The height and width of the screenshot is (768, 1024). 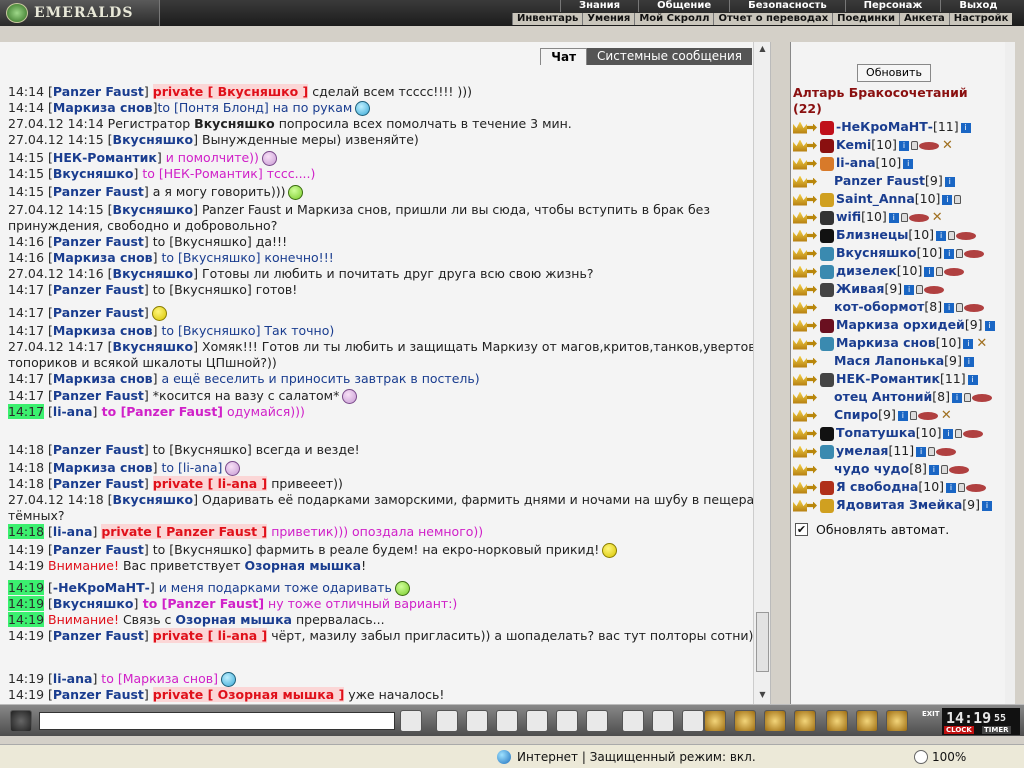 What do you see at coordinates (547, 19) in the screenshot?
I see `submenu-inventory: Инвентарь` at bounding box center [547, 19].